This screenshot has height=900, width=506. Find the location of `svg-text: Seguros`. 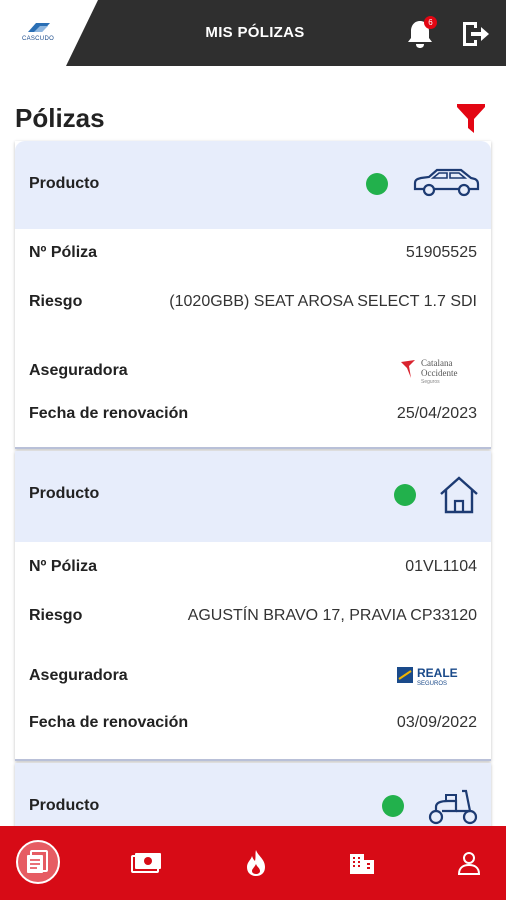

svg-text: Seguros is located at coordinates (430, 382).